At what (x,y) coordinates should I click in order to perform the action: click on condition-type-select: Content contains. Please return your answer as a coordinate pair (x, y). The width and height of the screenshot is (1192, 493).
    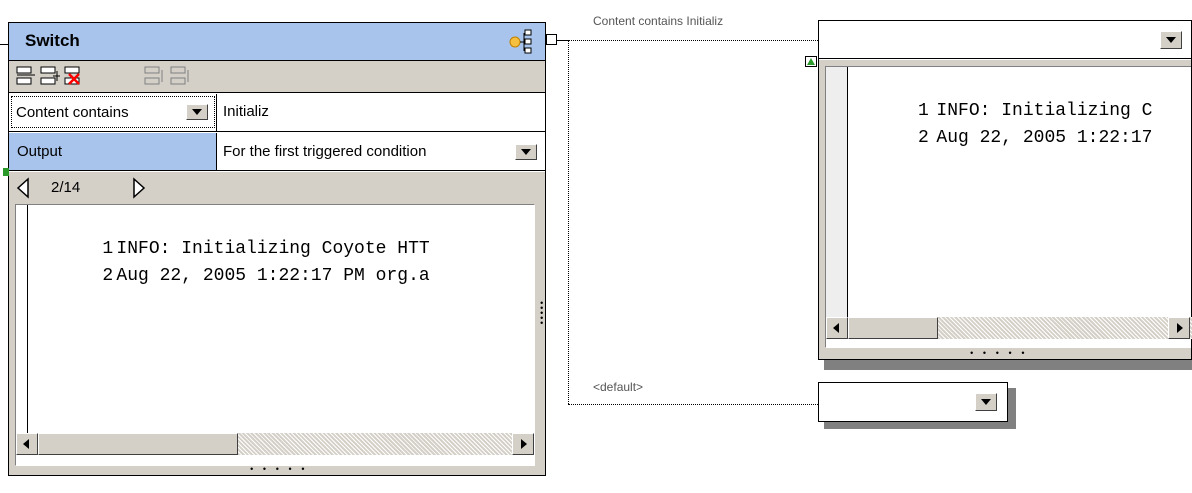
    Looking at the image, I should click on (113, 112).